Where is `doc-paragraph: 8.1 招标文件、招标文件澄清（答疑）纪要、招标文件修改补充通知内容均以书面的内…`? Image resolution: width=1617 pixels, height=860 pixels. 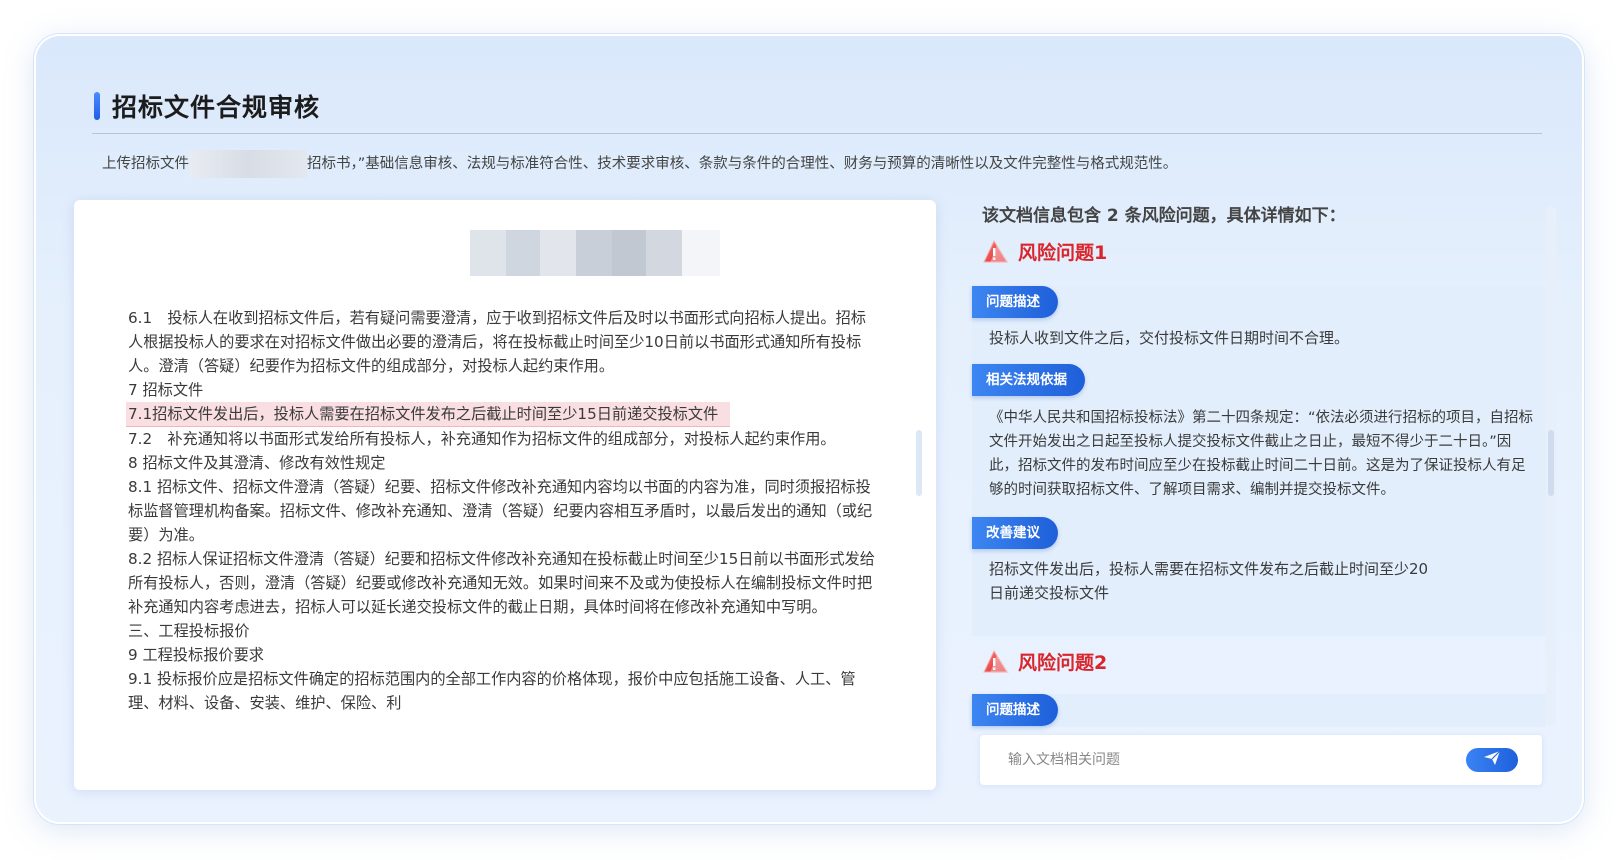
doc-paragraph: 8.1 招标文件、招标文件澄清（答疑）纪要、招标文件修改补充通知内容均以书面的内… is located at coordinates (500, 511).